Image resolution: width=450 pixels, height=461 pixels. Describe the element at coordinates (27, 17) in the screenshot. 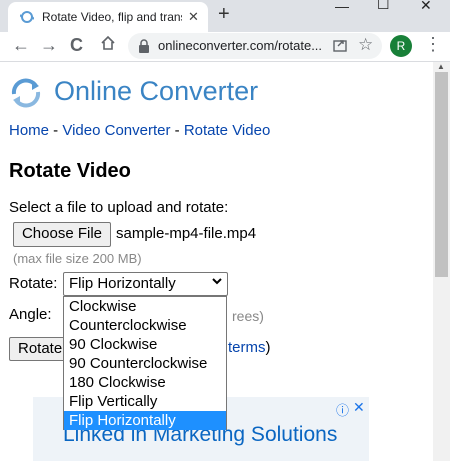

I see `site-favicon-icon` at that location.